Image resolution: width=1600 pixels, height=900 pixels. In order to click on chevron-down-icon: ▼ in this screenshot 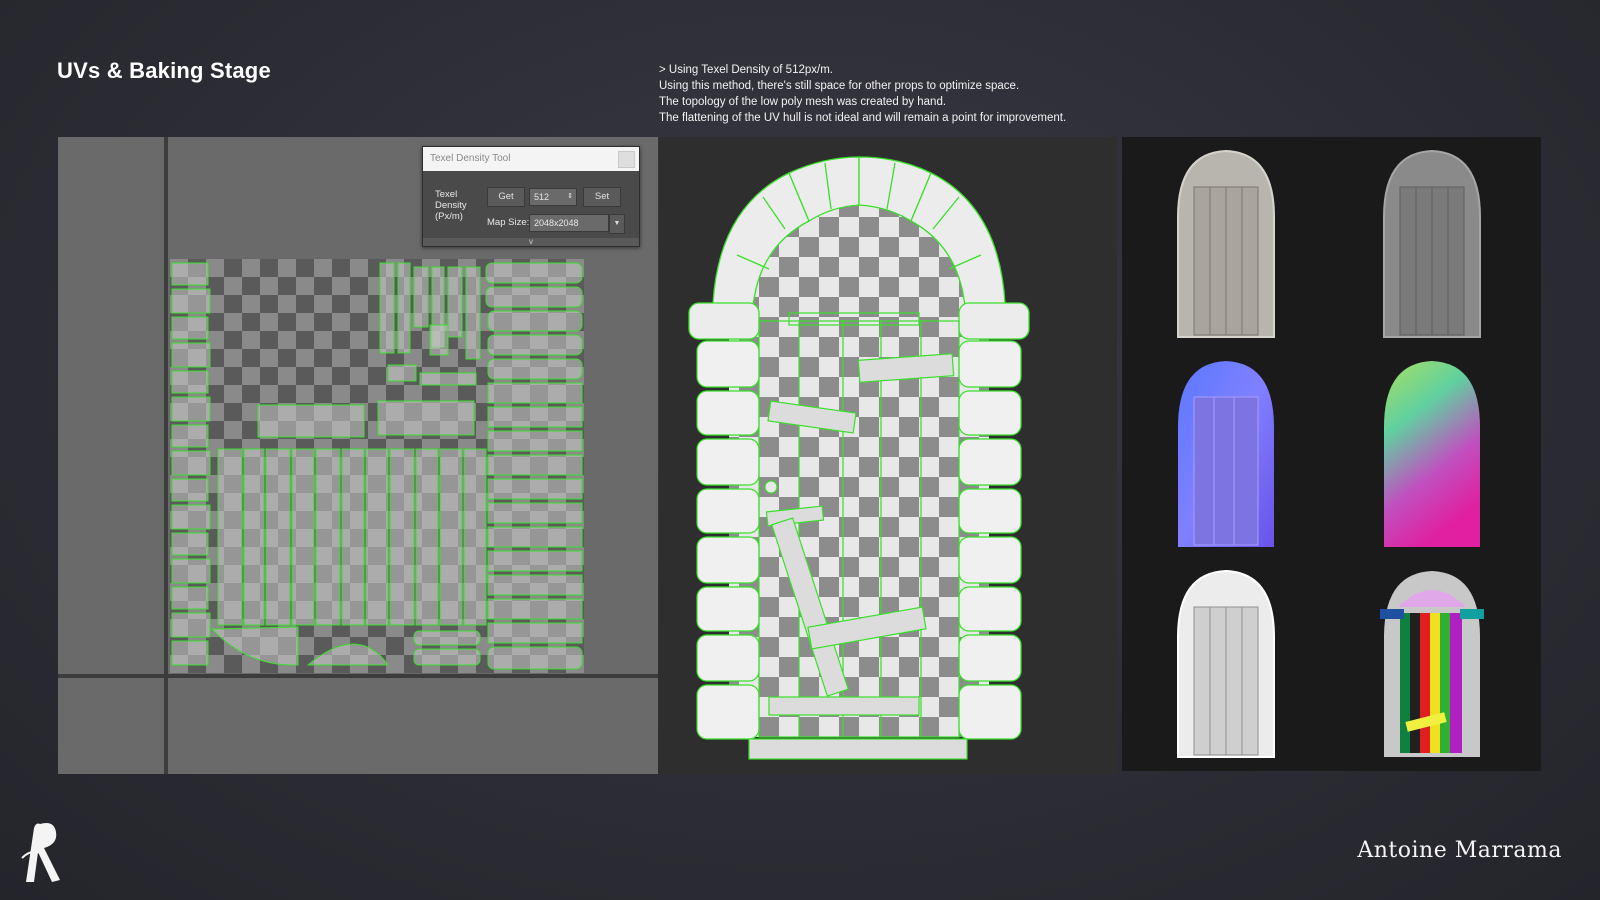, I will do `click(617, 224)`.